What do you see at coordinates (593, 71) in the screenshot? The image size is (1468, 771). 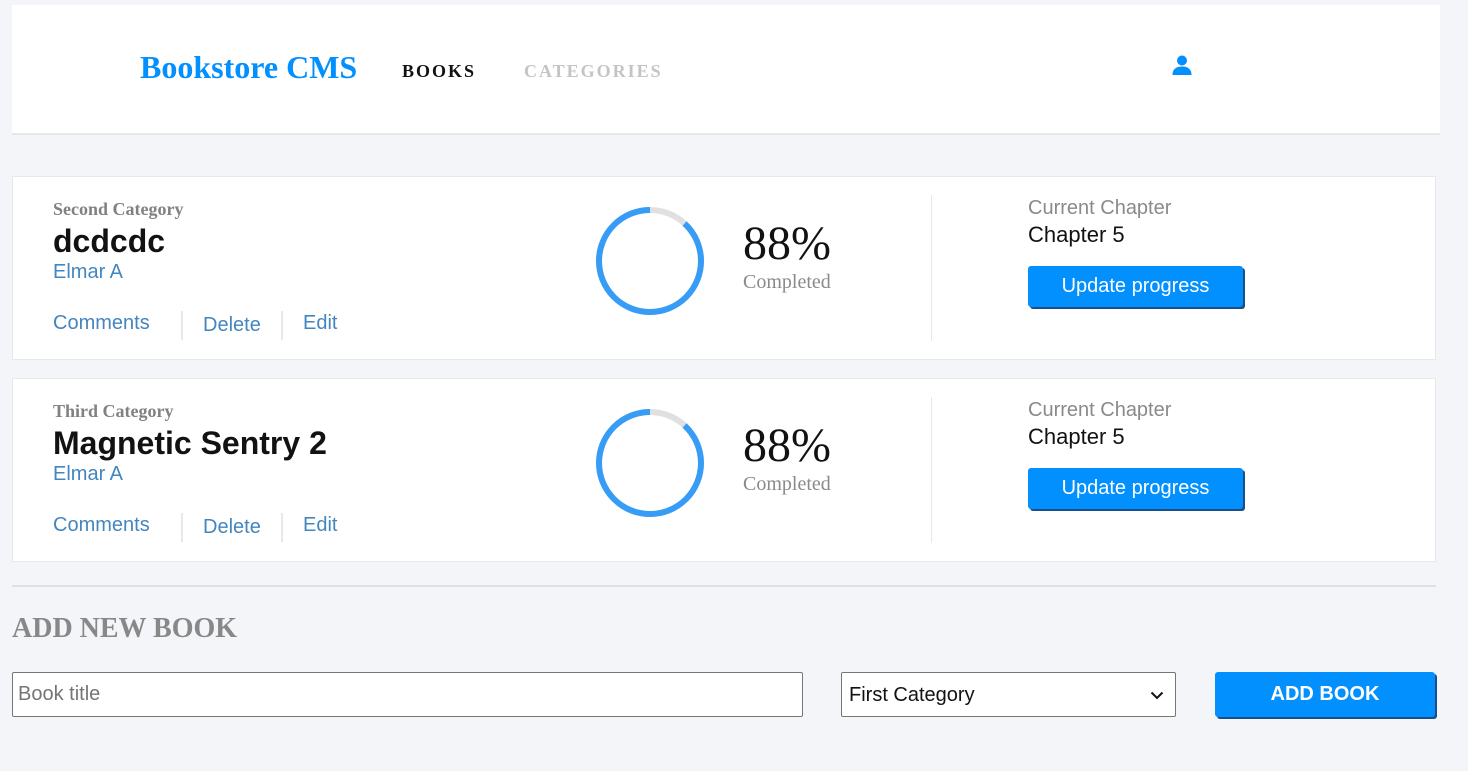 I see `nav-link-categories: CATEGORIES` at bounding box center [593, 71].